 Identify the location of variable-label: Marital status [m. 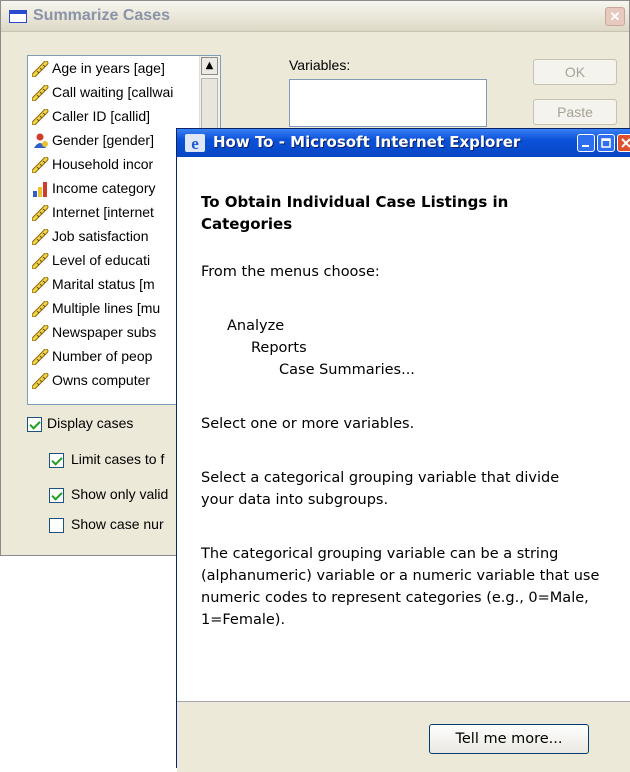
(103, 284).